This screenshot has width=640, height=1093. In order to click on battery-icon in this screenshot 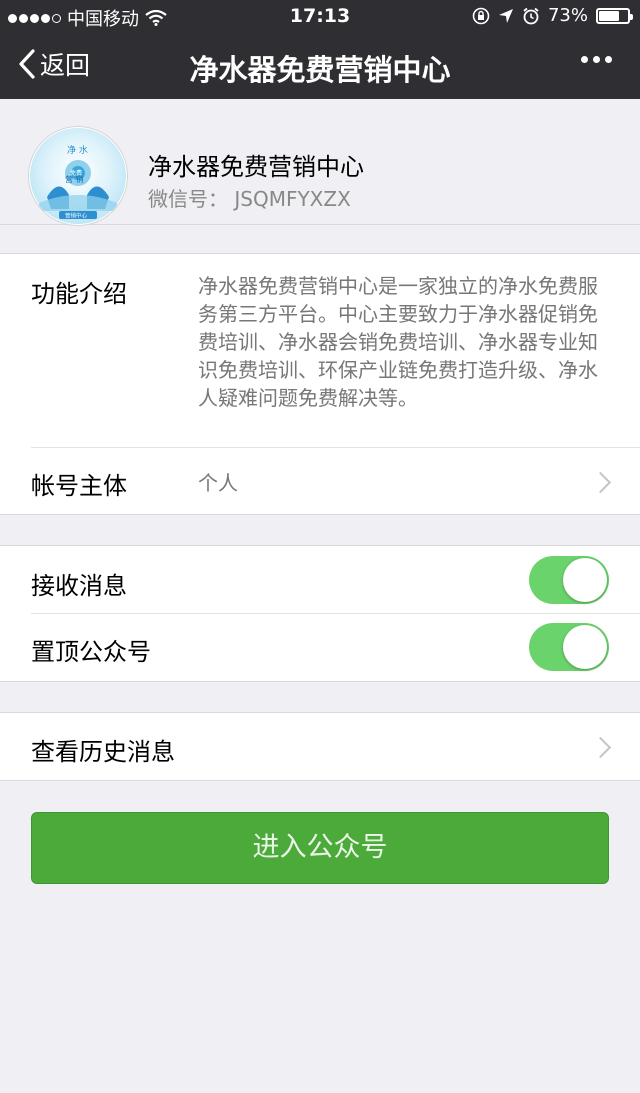, I will do `click(614, 15)`.